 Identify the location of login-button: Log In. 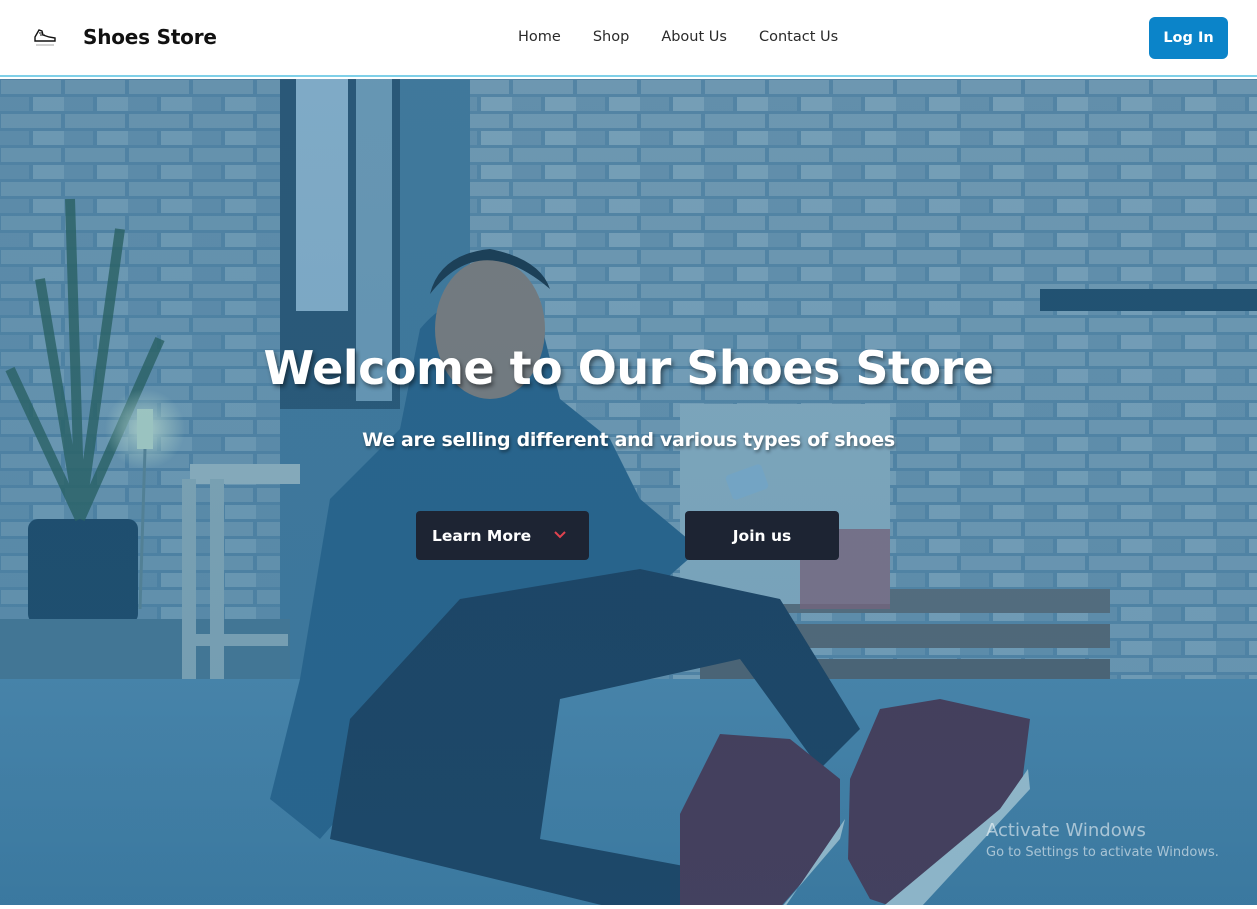
(1188, 38).